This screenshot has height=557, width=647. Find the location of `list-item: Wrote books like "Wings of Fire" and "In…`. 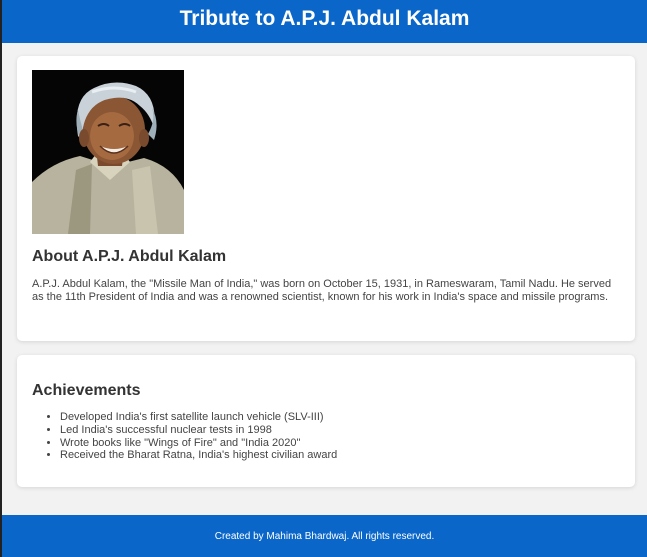

list-item: Wrote books like "Wings of Fire" and "In… is located at coordinates (340, 443).